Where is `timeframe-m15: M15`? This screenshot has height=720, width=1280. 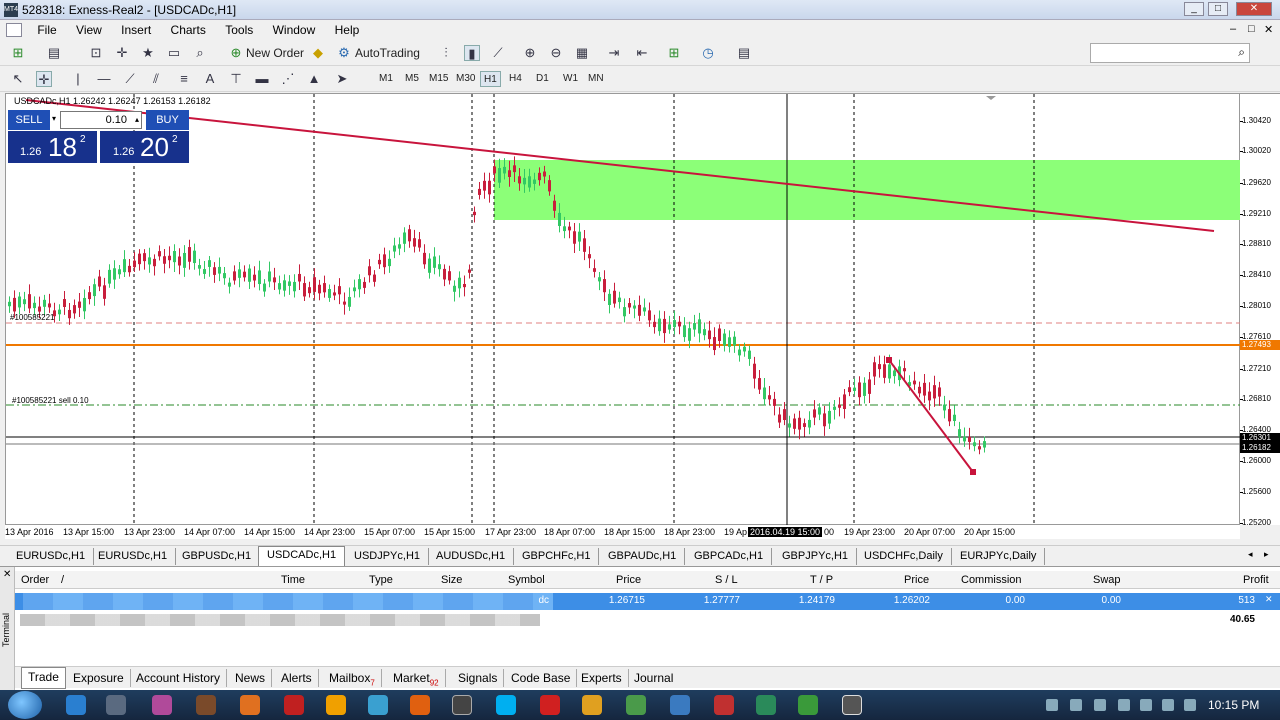 timeframe-m15: M15 is located at coordinates (438, 79).